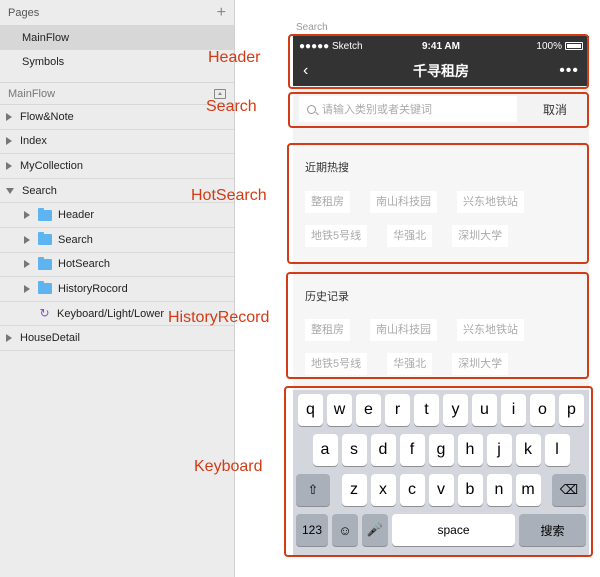 This screenshot has width=600, height=577. What do you see at coordinates (47, 116) in the screenshot?
I see `layer-label: Flow&Note` at bounding box center [47, 116].